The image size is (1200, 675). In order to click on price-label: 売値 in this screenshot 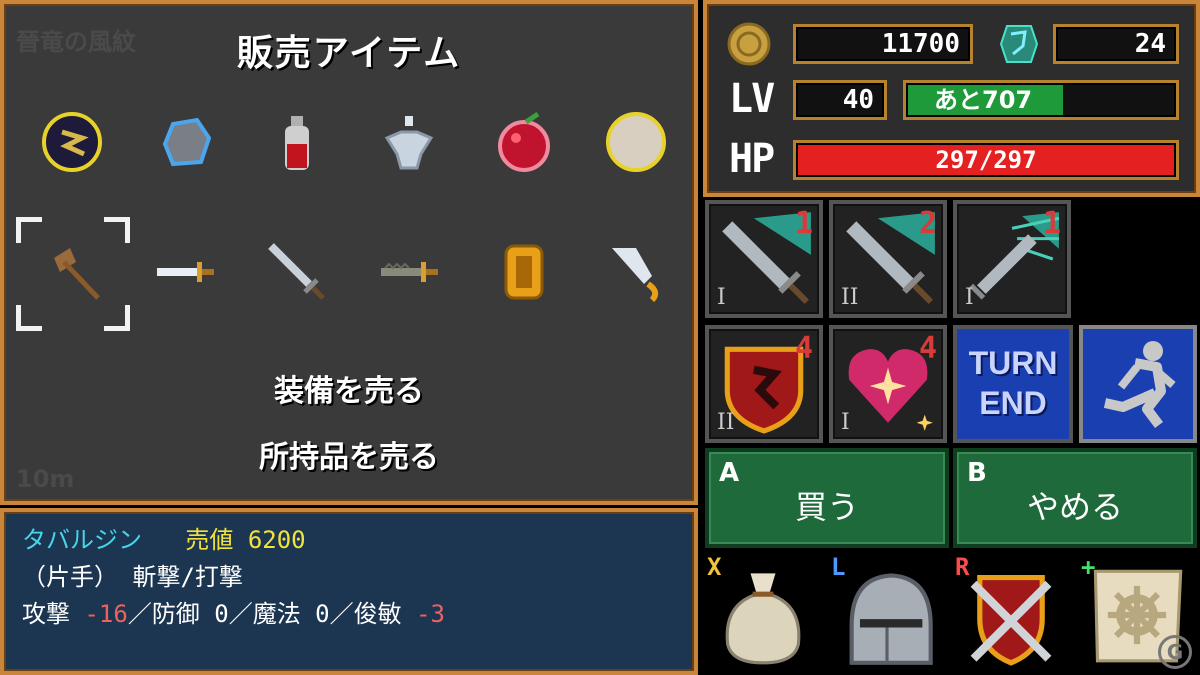, I will do `click(209, 540)`.